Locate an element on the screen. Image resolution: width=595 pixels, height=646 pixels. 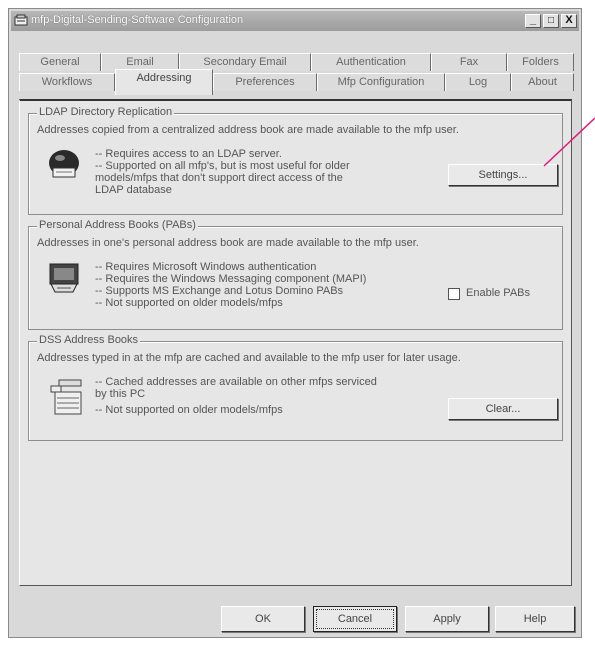
help-label: Help is located at coordinates (535, 619).